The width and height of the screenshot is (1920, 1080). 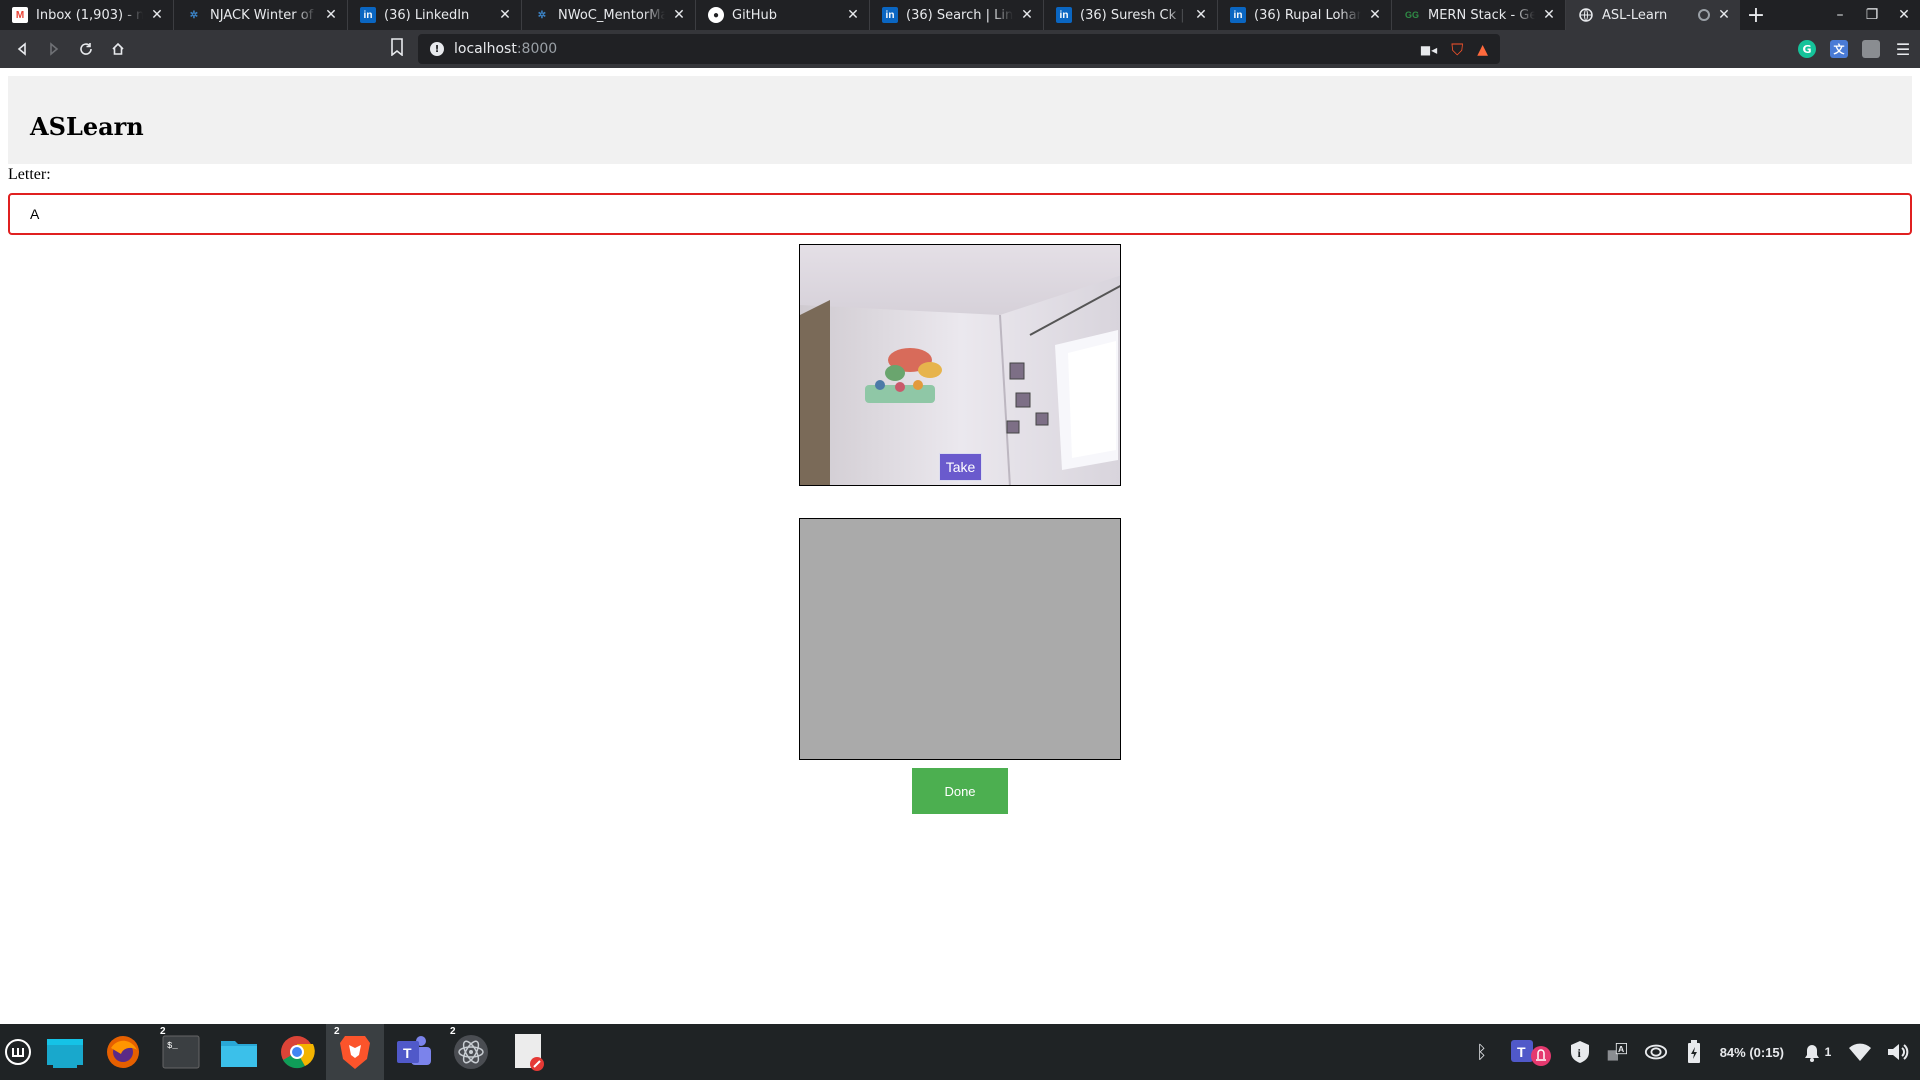 I want to click on battery-status: 84% (0:15), so click(x=1751, y=1052).